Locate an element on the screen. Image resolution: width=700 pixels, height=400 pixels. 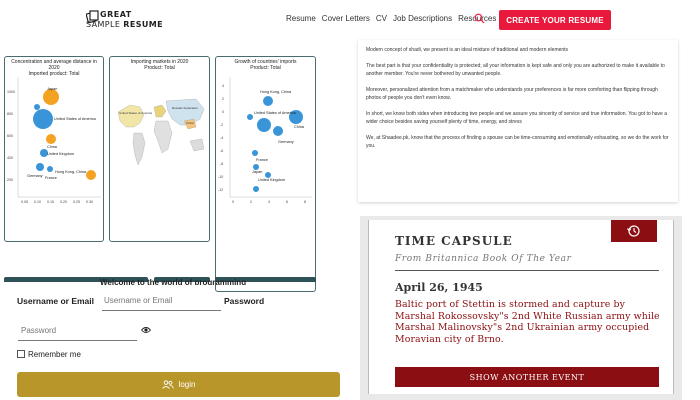
growth-ytick: -8 is located at coordinates (221, 164).